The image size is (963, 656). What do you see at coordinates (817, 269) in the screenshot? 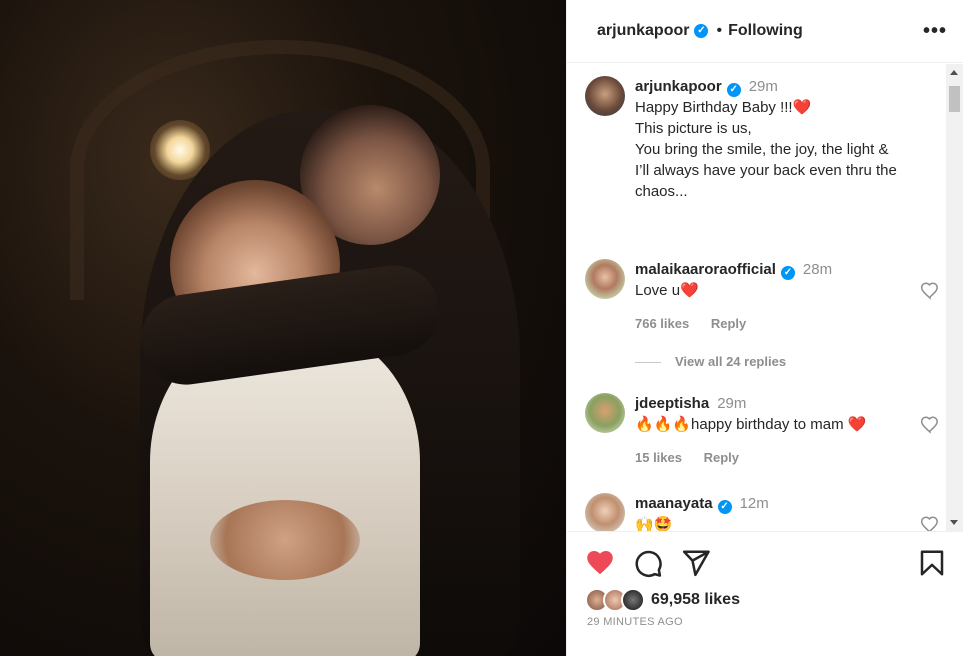
I see `comment-time: 28m` at bounding box center [817, 269].